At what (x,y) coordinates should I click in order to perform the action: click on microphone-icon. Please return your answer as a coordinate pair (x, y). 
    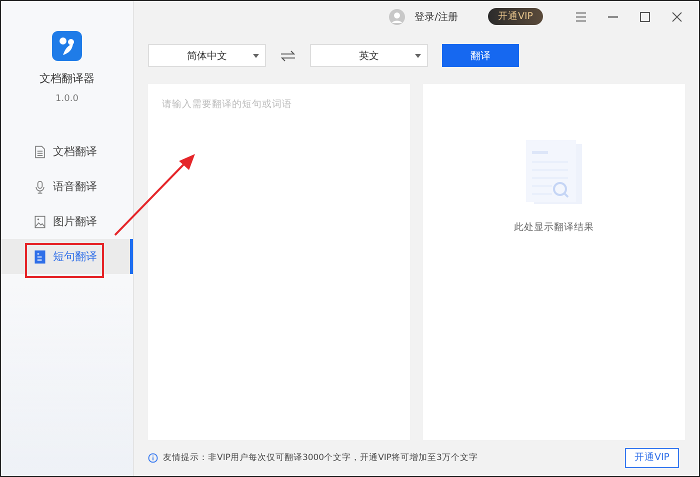
    Looking at the image, I should click on (40, 187).